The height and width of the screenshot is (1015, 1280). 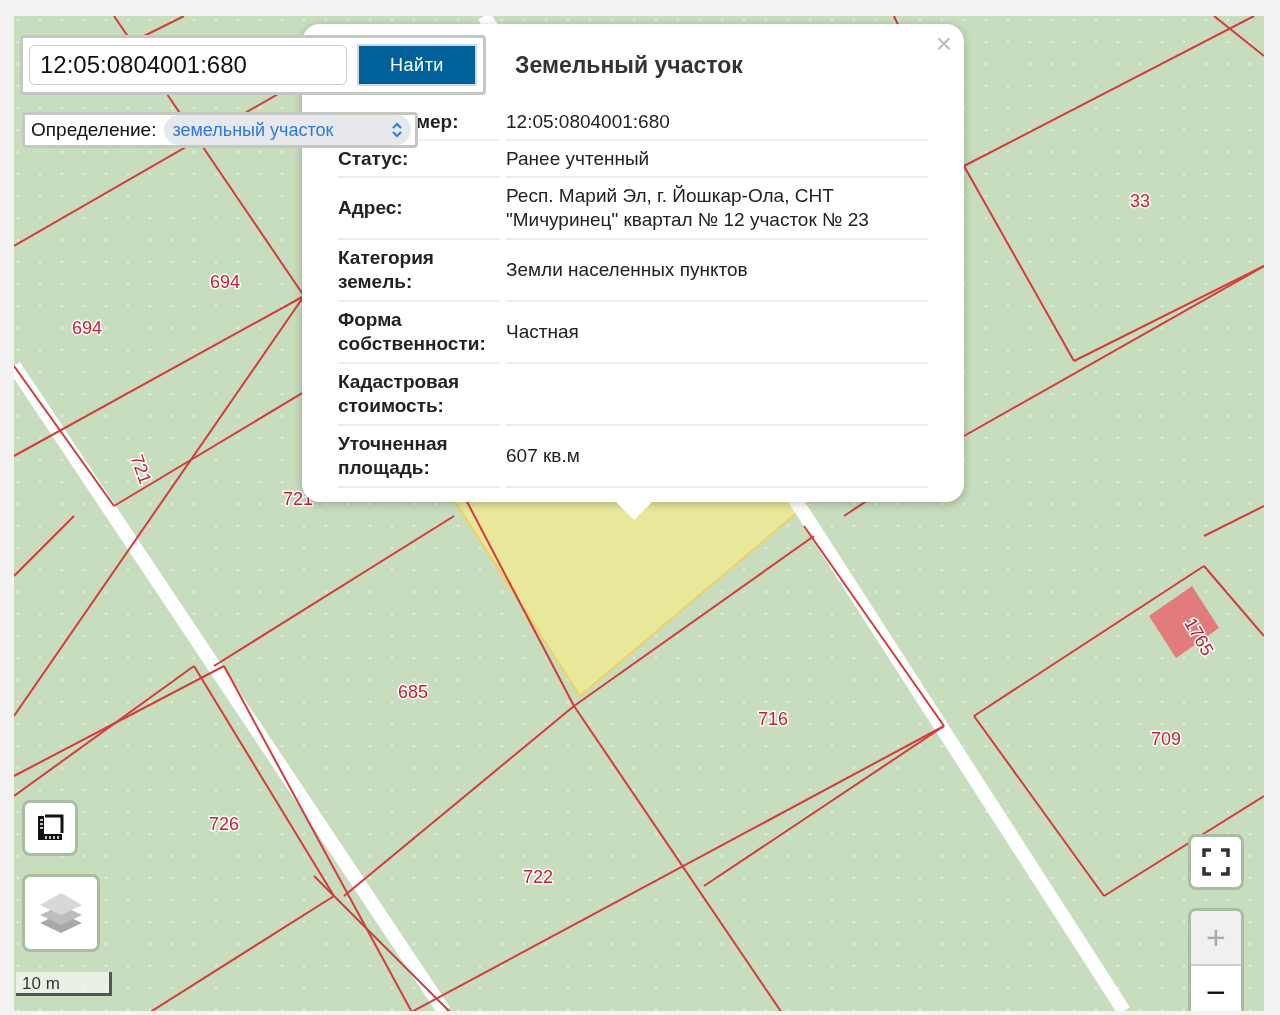 What do you see at coordinates (437, 121) in the screenshot?
I see `field-label: мер:` at bounding box center [437, 121].